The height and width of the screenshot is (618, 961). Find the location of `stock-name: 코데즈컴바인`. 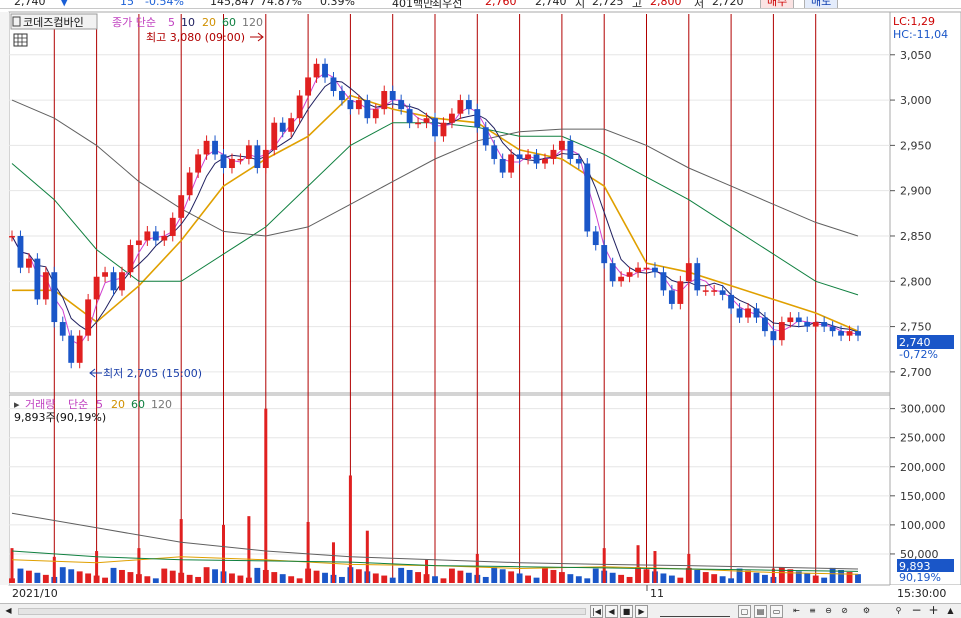

stock-name: 코데즈컴바인 is located at coordinates (53, 22).